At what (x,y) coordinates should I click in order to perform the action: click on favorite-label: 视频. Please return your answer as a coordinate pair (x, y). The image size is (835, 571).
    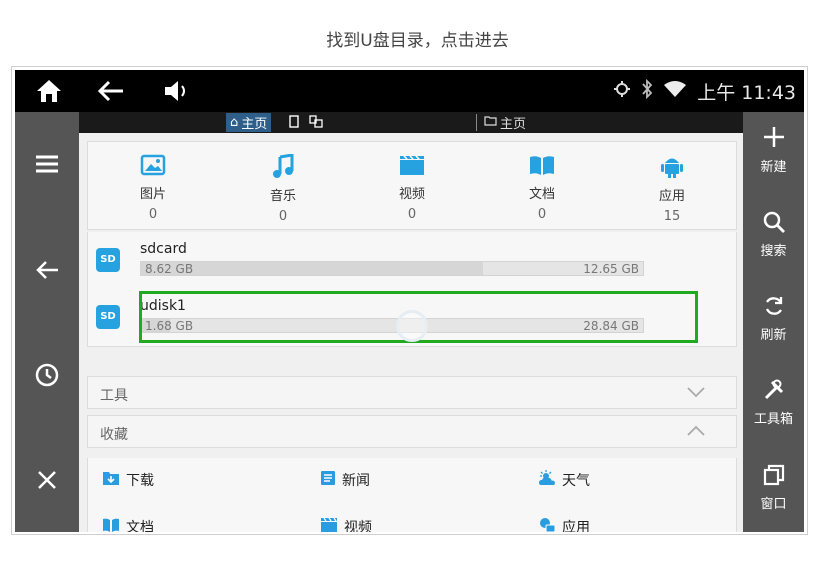
    Looking at the image, I should click on (358, 526).